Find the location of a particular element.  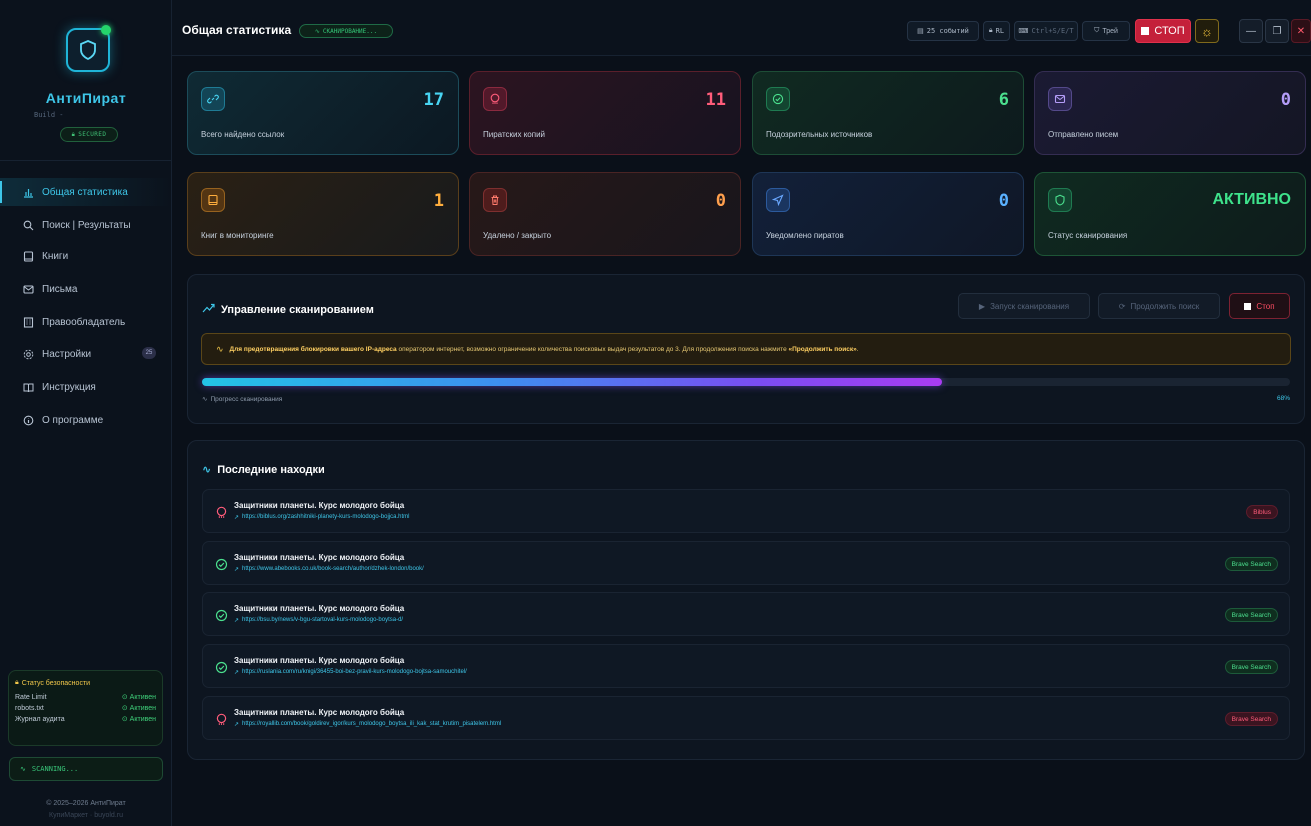

continue-search-label: Продолжить поиск is located at coordinates (1165, 306).